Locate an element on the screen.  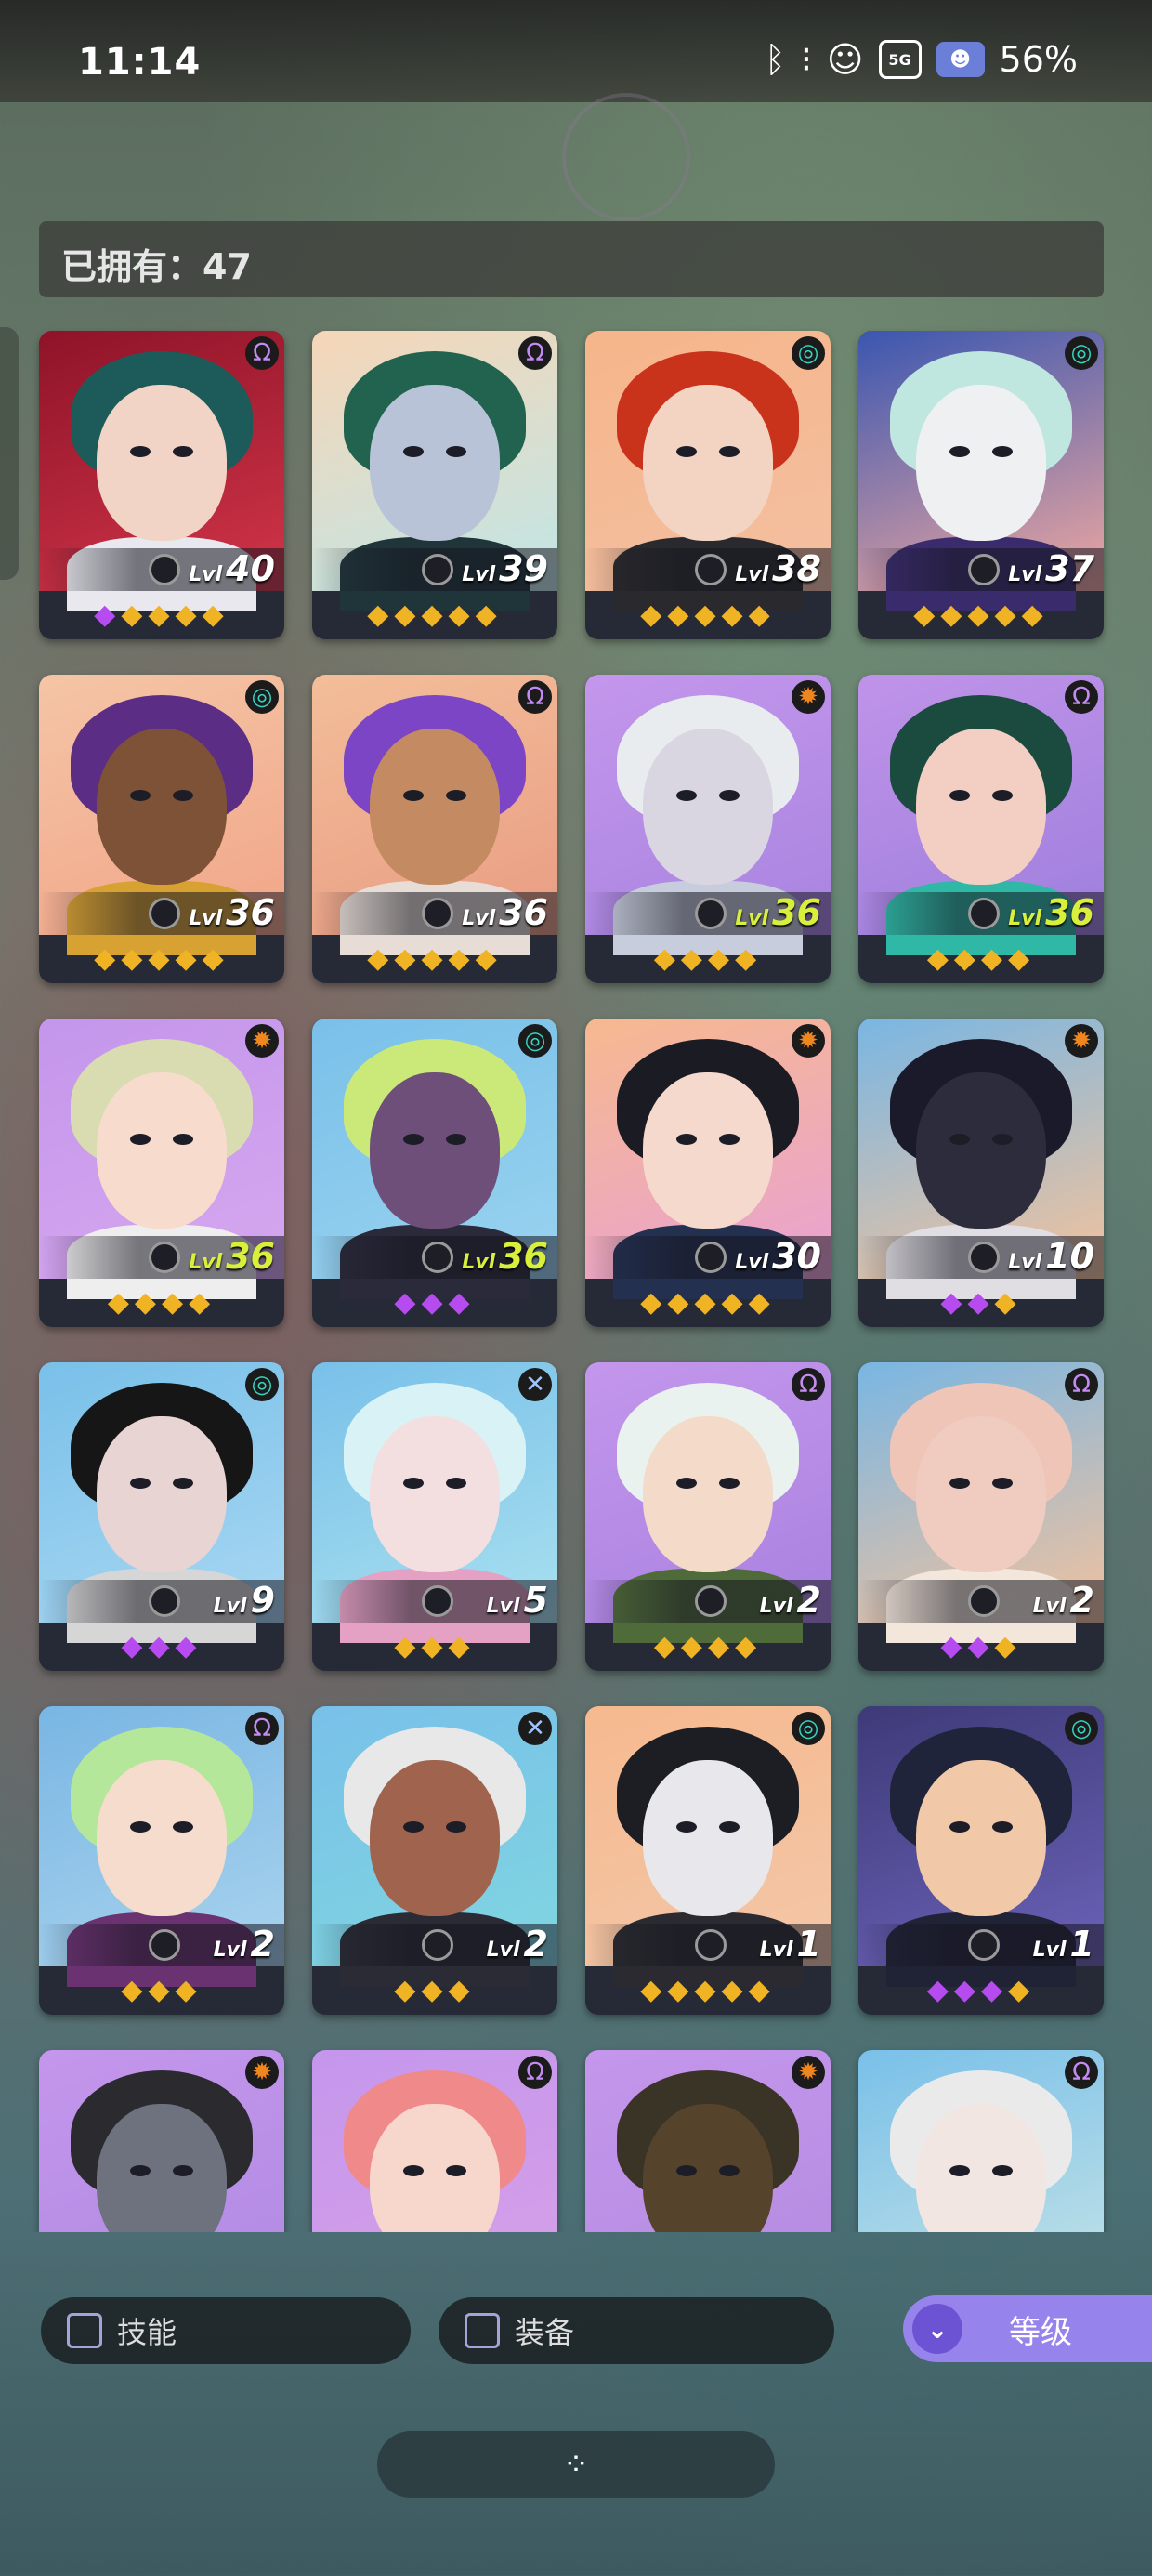
double-chevron-down-icon: ⌄ is located at coordinates (937, 2329).